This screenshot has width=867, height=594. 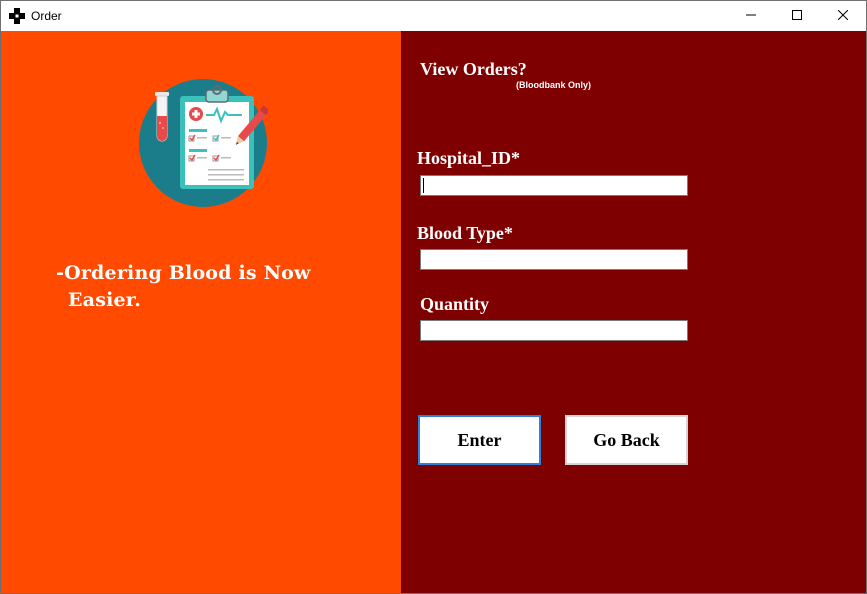 I want to click on maximize-icon, so click(x=797, y=16).